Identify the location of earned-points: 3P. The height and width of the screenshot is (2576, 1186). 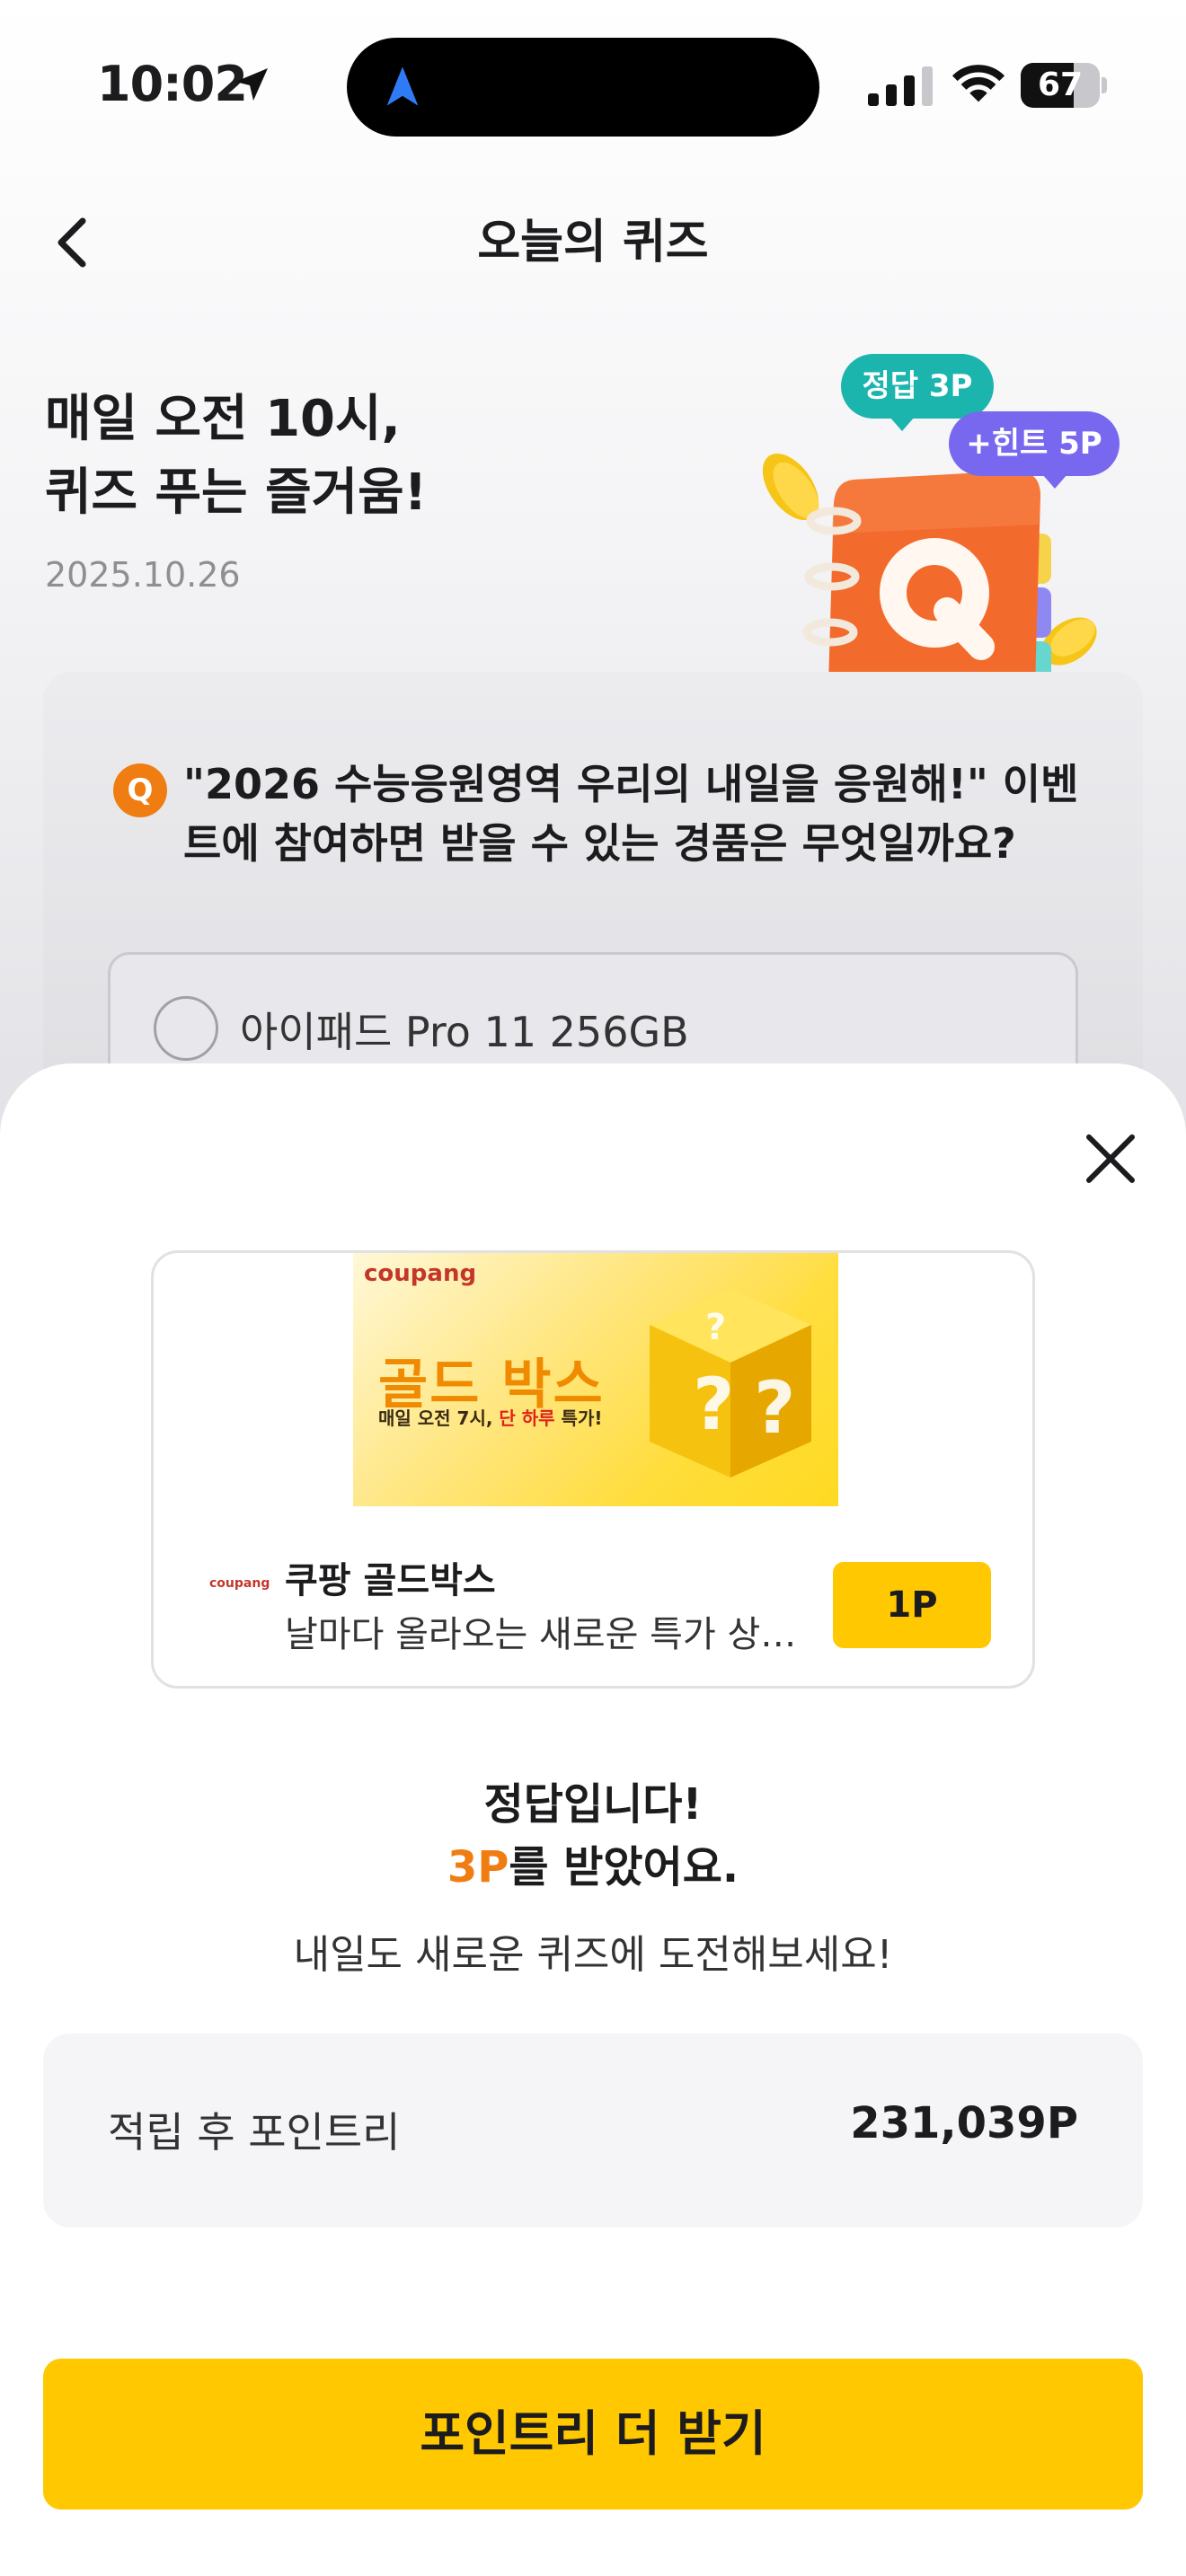
(478, 1867).